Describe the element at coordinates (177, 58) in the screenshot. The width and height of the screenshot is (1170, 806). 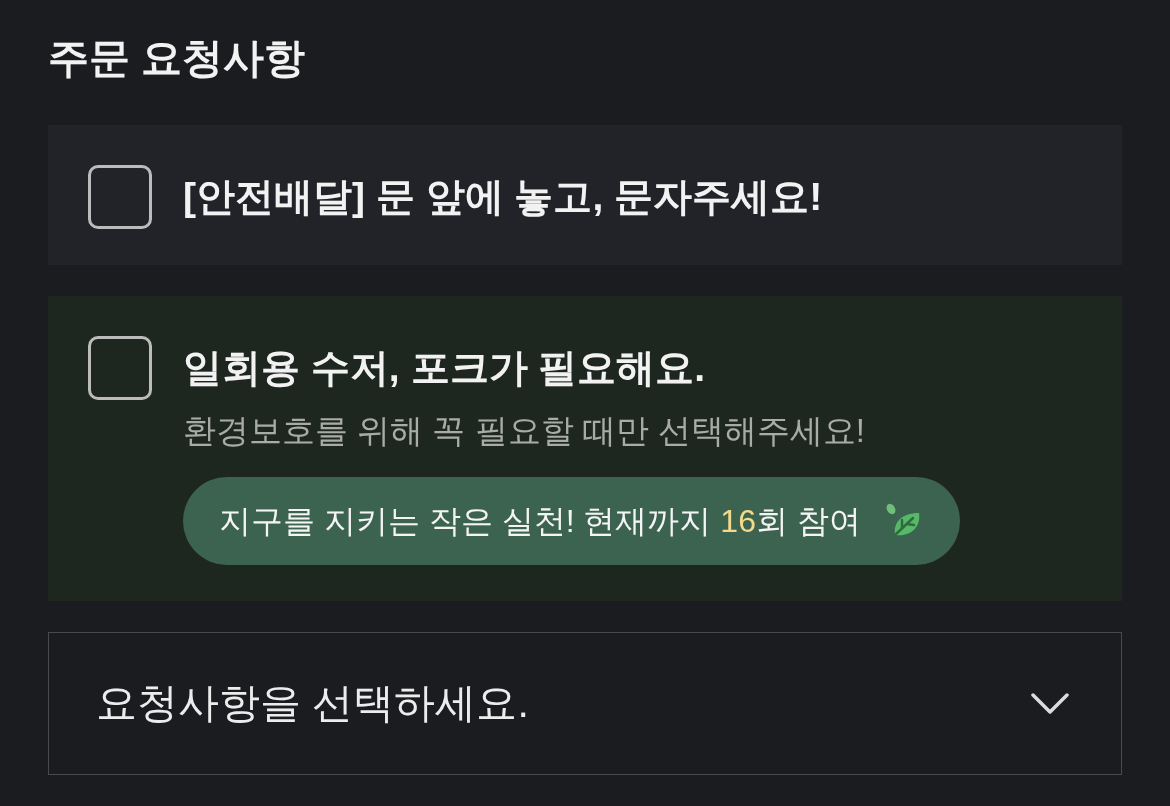
I see `section-title: 주문 요청사항` at that location.